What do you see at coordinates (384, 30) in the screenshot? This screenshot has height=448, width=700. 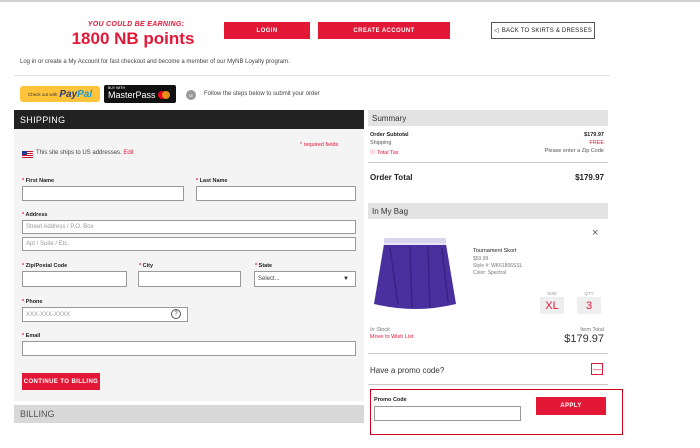 I see `create-account-button: CREATE ACCOUNT` at bounding box center [384, 30].